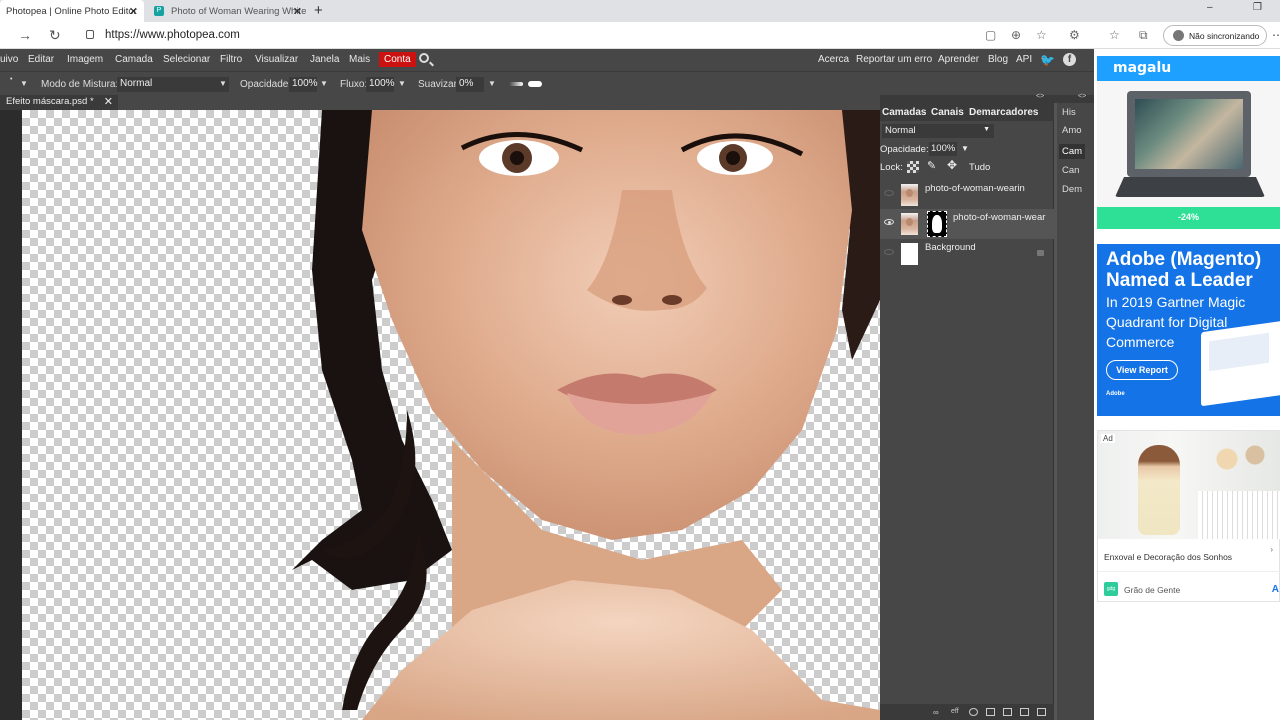  I want to click on link-icon: ∞, so click(937, 712).